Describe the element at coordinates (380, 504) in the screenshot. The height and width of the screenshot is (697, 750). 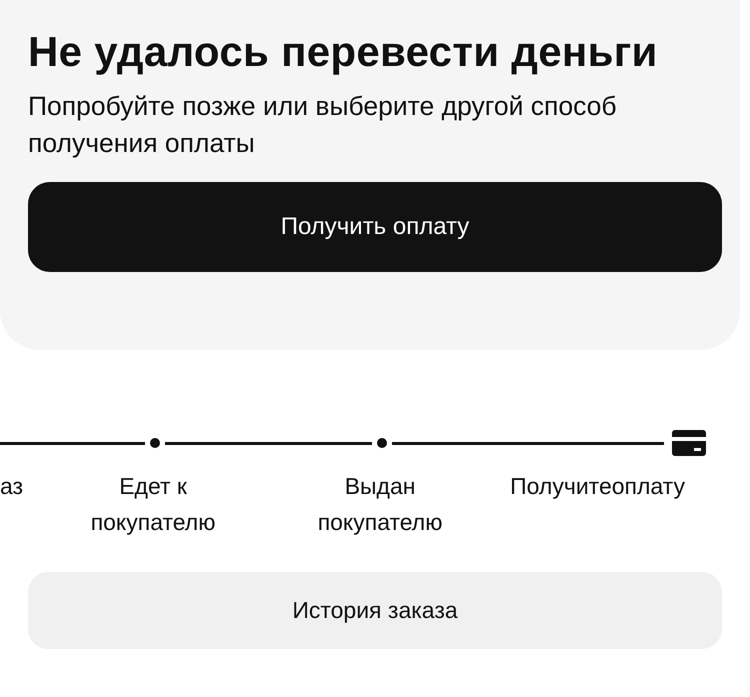
I see `step-label: Выдан покупателю` at that location.